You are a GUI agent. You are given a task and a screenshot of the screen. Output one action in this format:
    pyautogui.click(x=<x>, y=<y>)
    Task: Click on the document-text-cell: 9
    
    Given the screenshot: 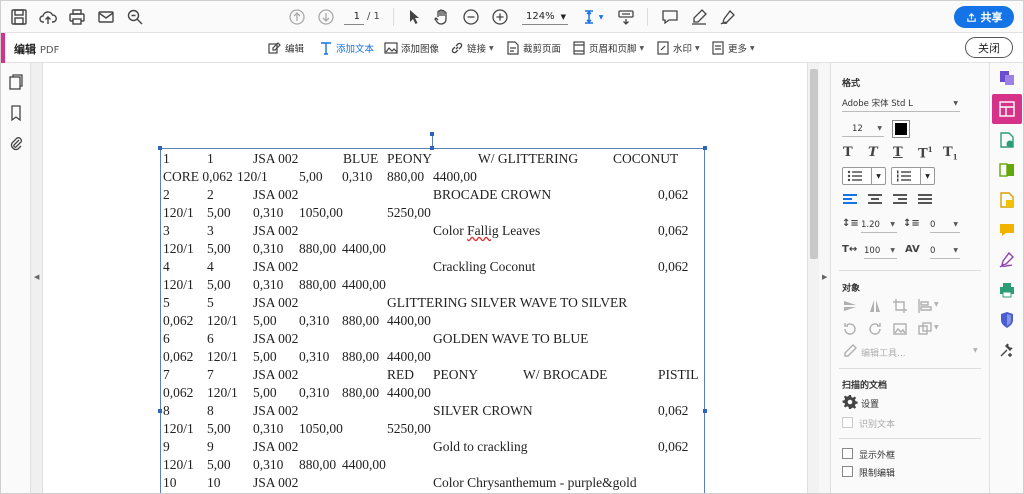 What is the action you would take?
    pyautogui.click(x=210, y=447)
    